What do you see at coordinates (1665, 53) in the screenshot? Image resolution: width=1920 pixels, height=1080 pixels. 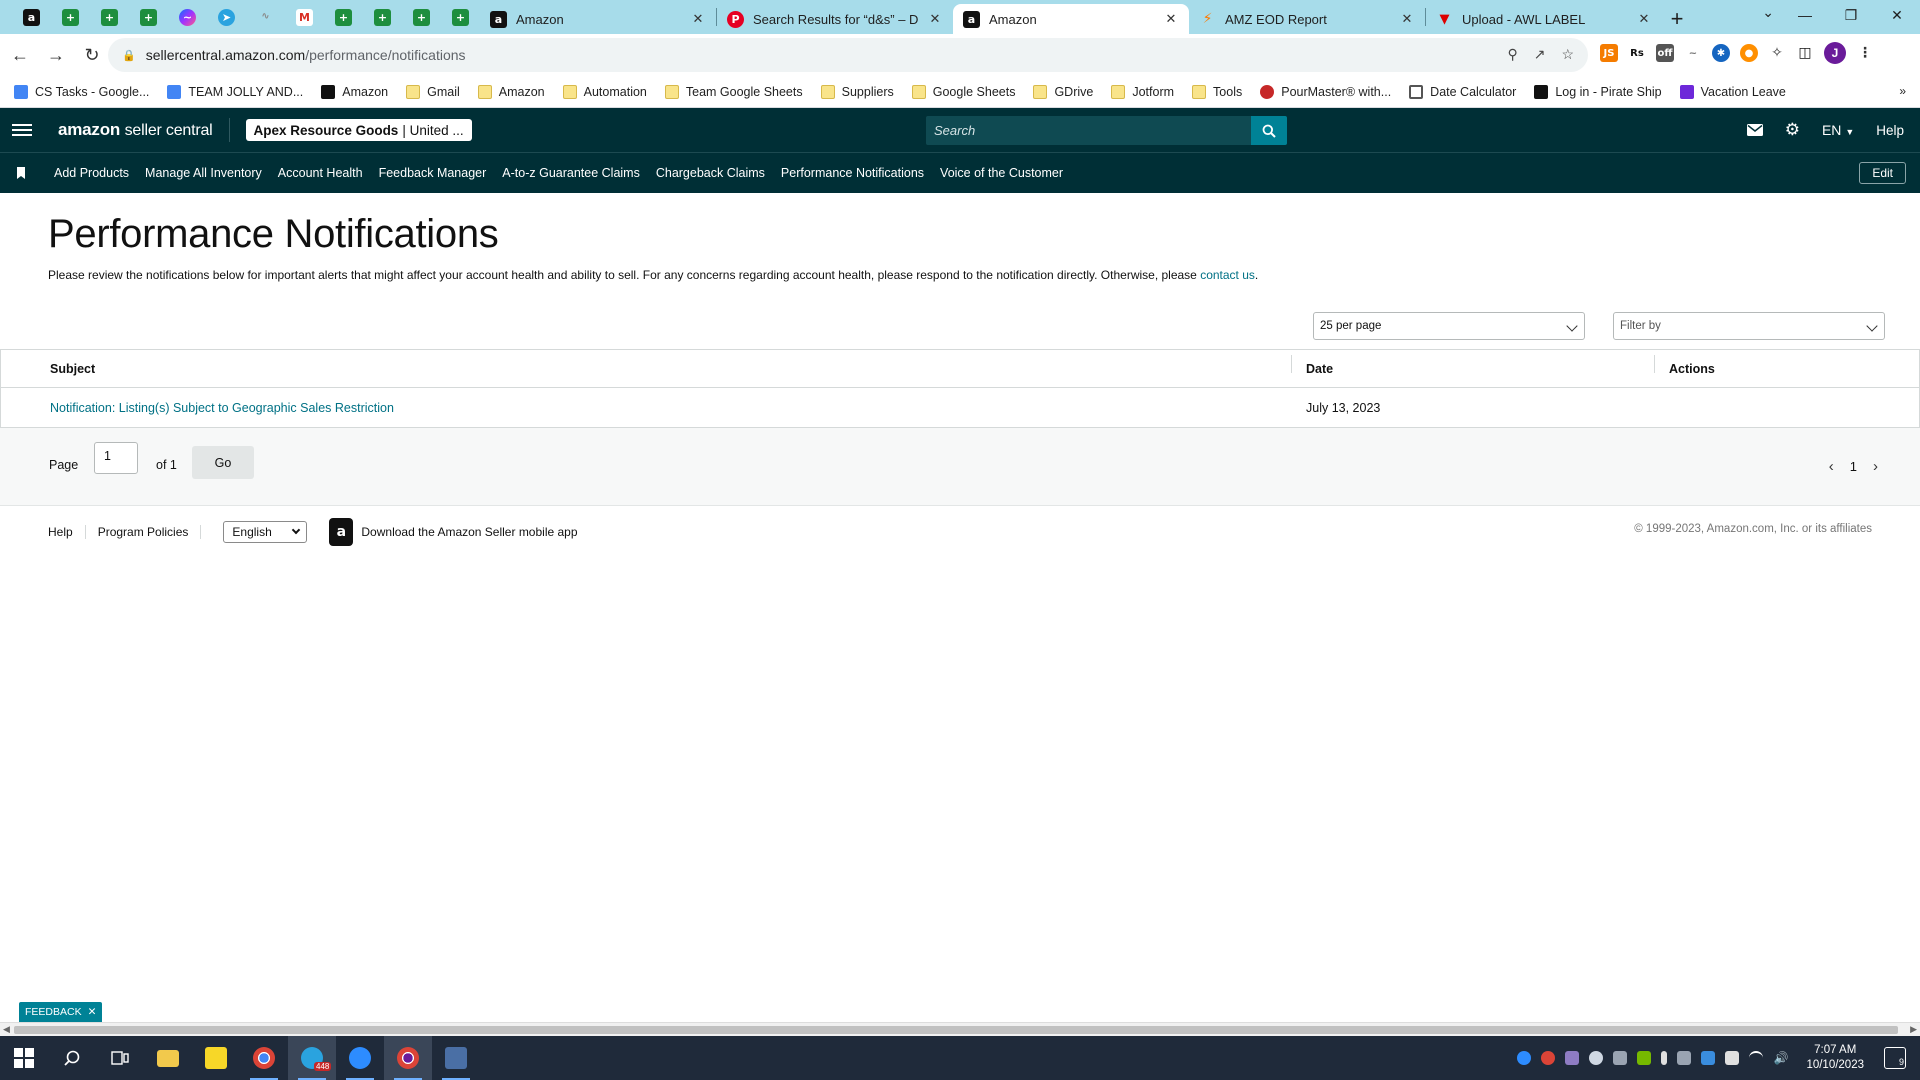 I see `extension-off-icon: off` at bounding box center [1665, 53].